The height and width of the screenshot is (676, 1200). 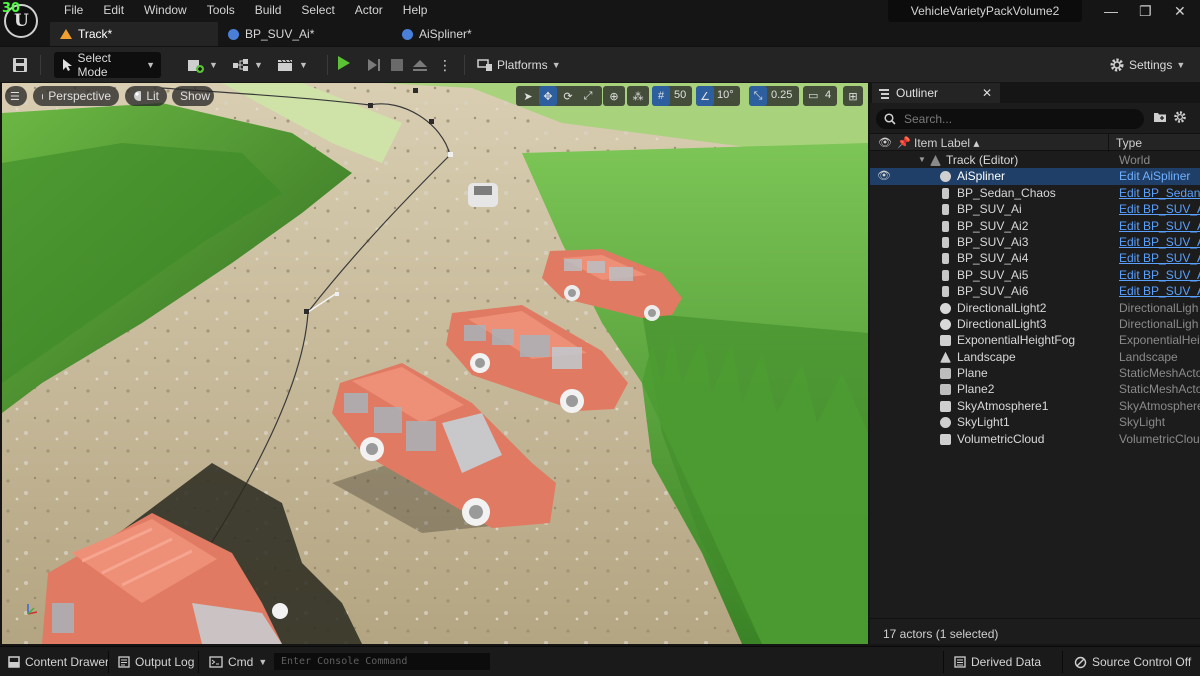 I want to click on outliner-item-label: BP_SUV_Ai3, so click(x=993, y=241).